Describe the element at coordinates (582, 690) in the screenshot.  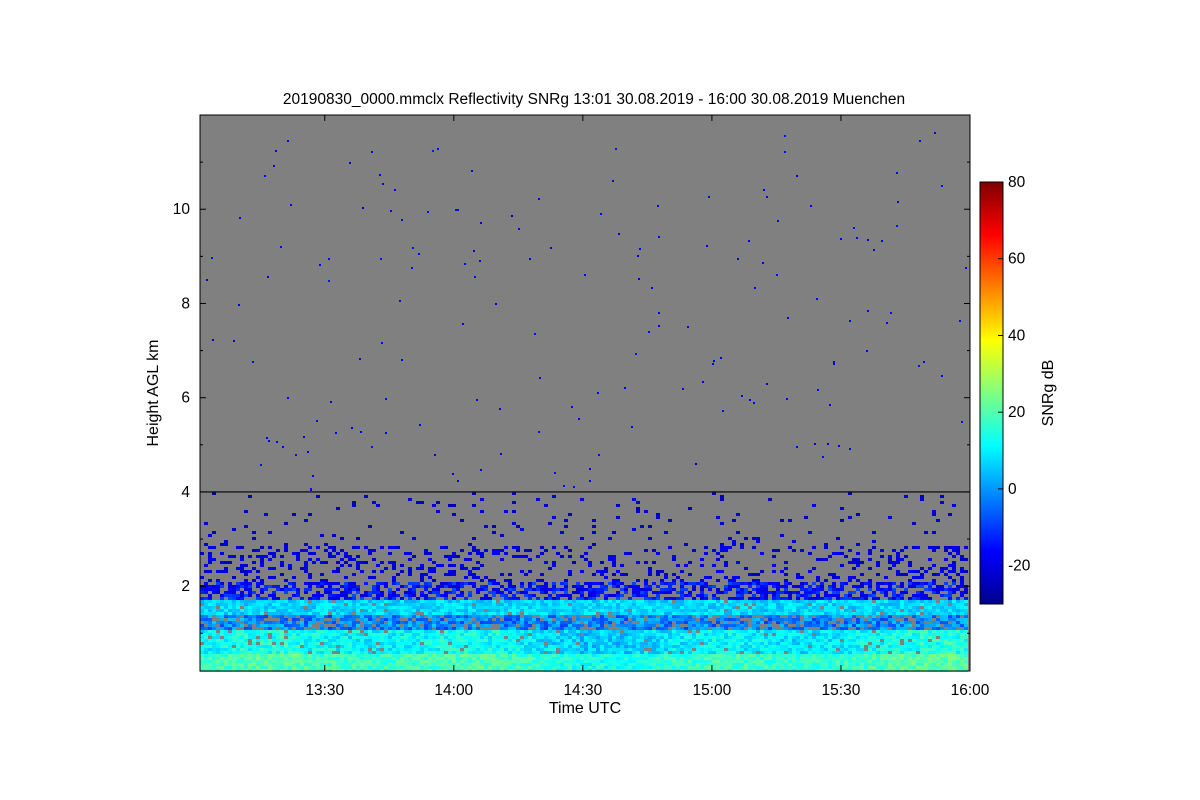
I see `x-tick-label: 14:30` at that location.